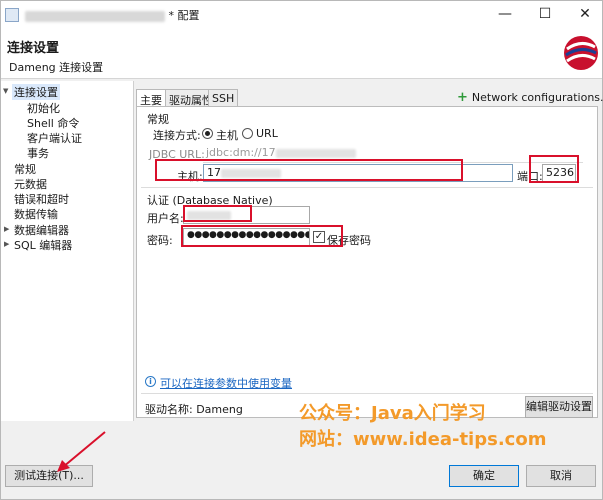  Describe the element at coordinates (12, 15) in the screenshot. I see `app-icon` at that location.